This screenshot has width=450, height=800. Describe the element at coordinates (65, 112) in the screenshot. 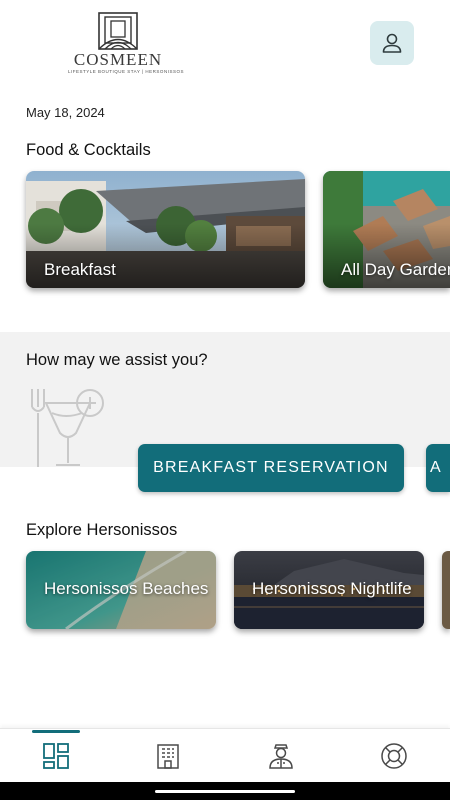

I see `current-date: May 18, 2024` at that location.